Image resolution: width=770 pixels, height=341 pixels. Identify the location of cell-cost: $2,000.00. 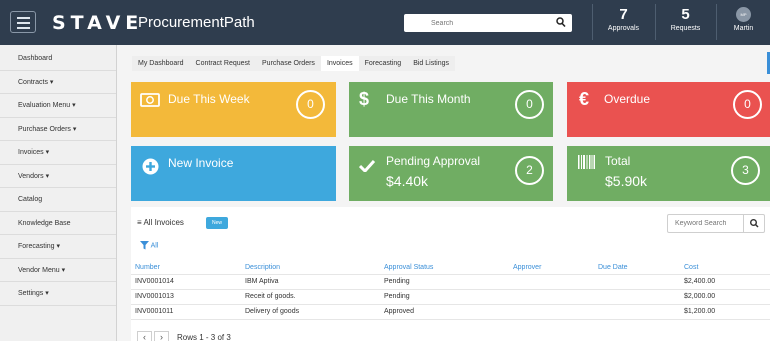
(700, 296).